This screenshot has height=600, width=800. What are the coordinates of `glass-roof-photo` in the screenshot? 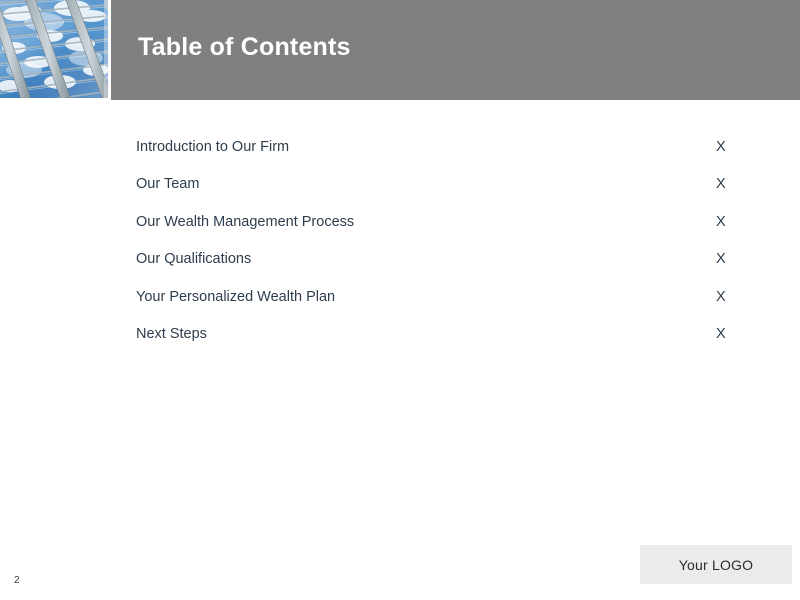 It's located at (54, 49).